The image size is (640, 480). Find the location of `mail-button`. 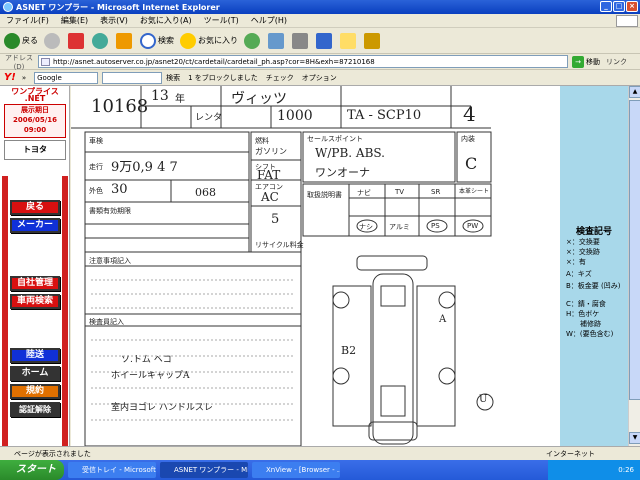

mail-button is located at coordinates (277, 40).